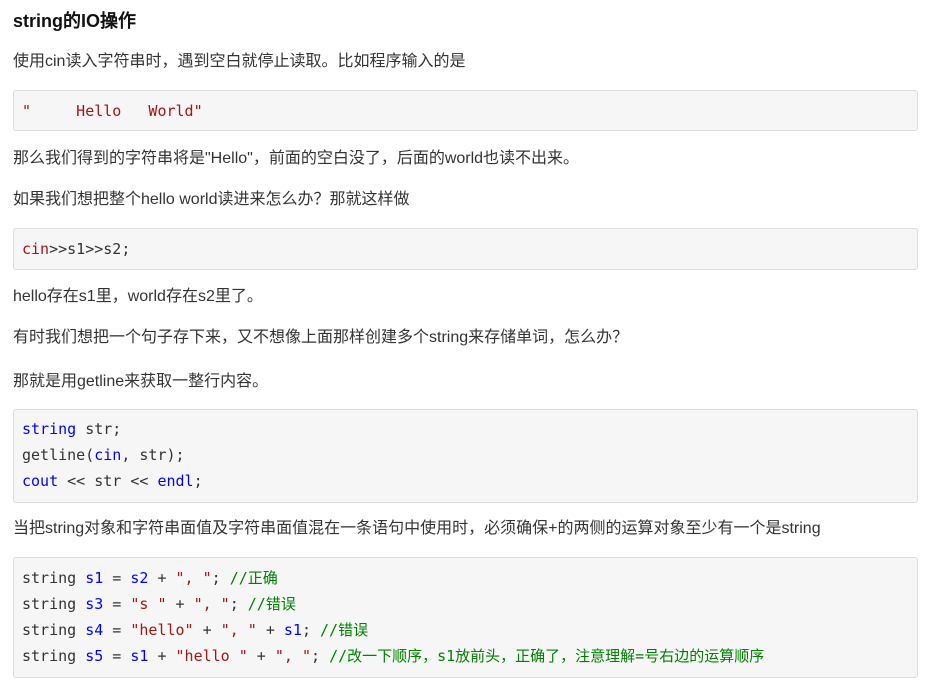 The height and width of the screenshot is (688, 926). Describe the element at coordinates (175, 481) in the screenshot. I see `code-keyword: endl` at that location.